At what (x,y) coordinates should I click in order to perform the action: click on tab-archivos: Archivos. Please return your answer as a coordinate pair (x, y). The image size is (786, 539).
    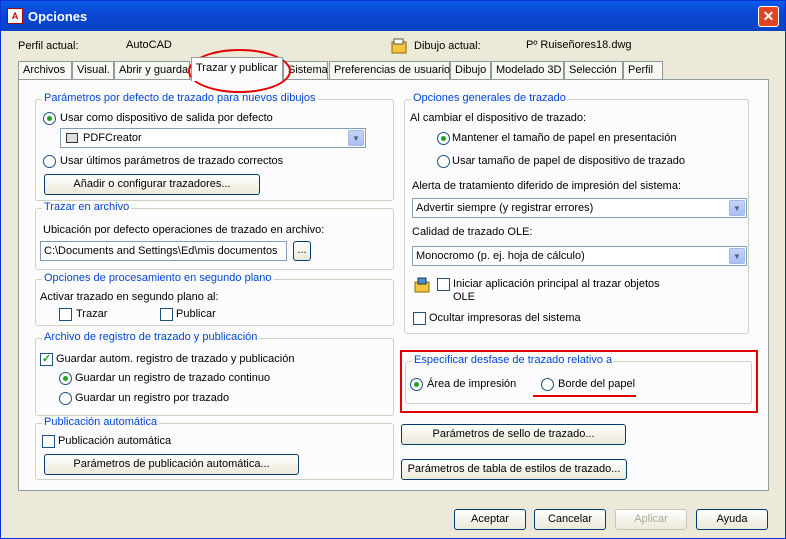
    Looking at the image, I should click on (45, 70).